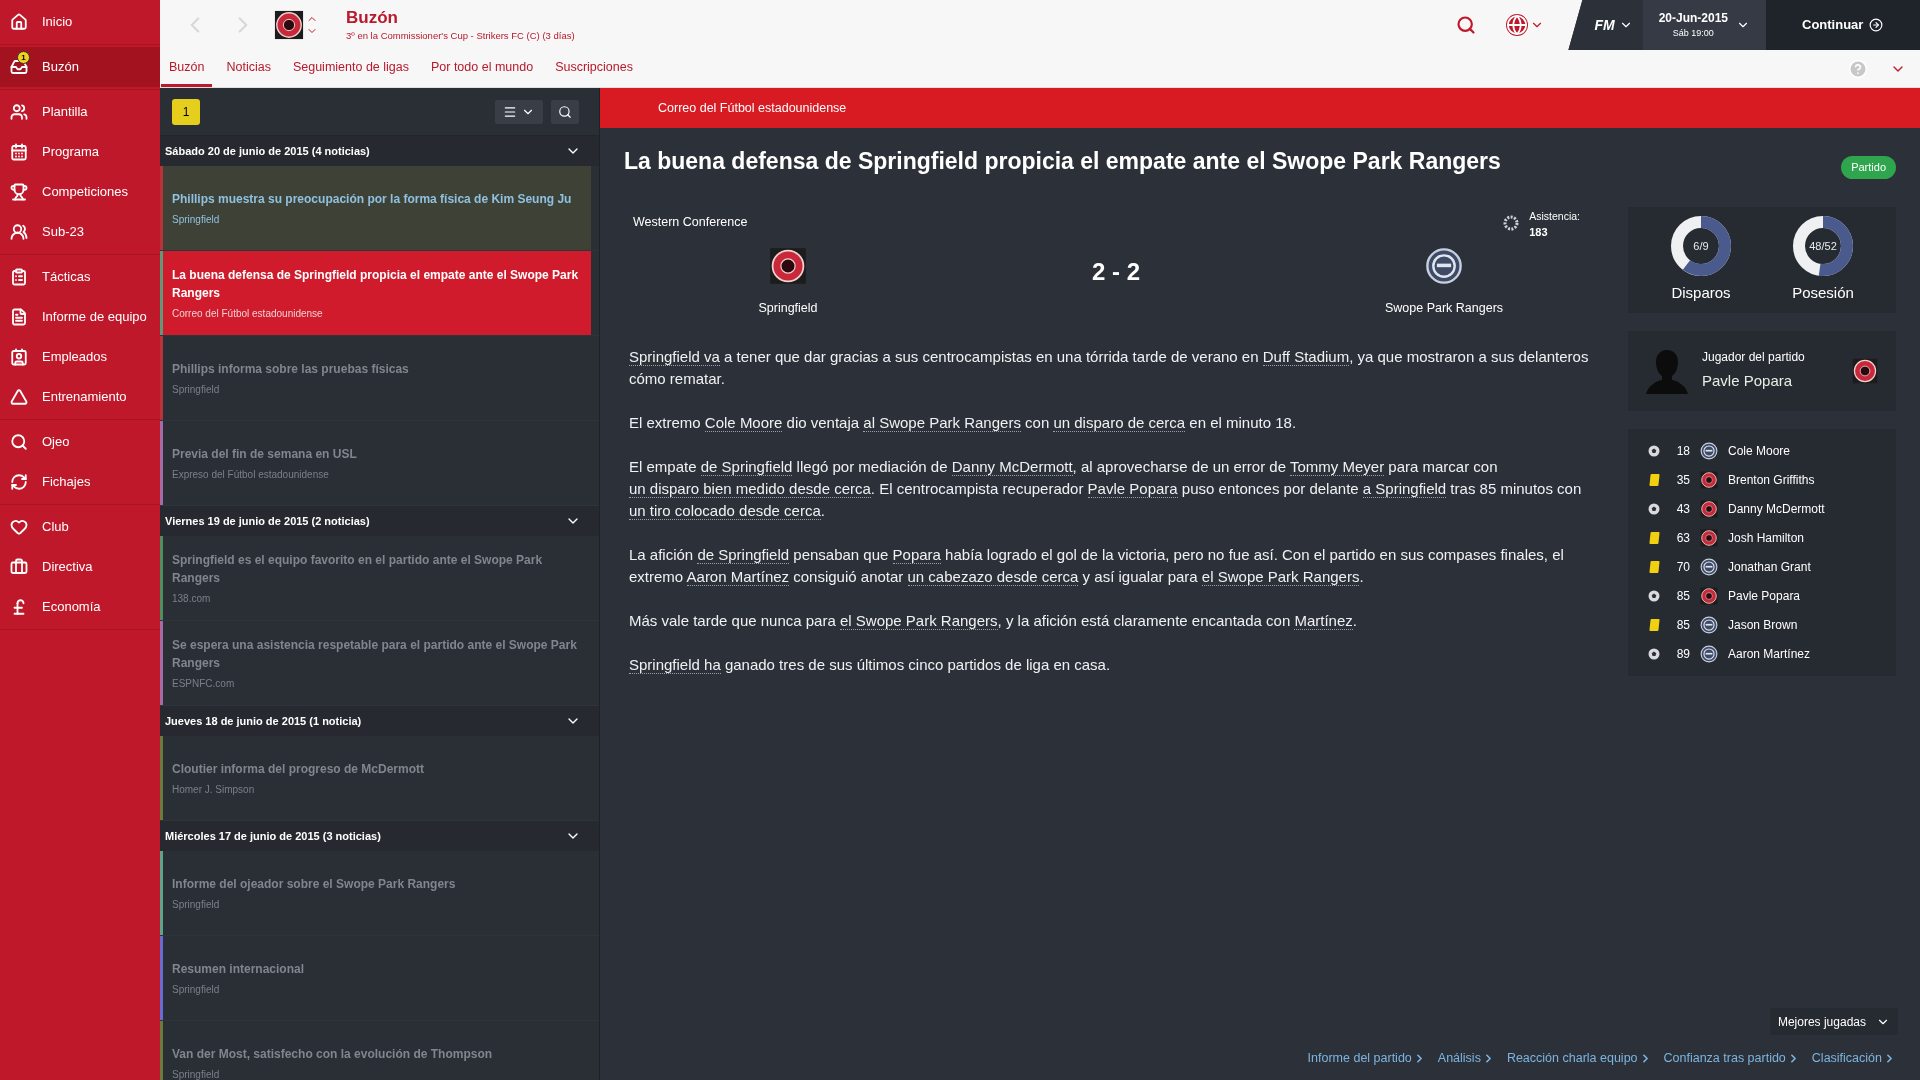  What do you see at coordinates (725, 510) in the screenshot?
I see `article-link: un tiro colocado desde cerca` at bounding box center [725, 510].